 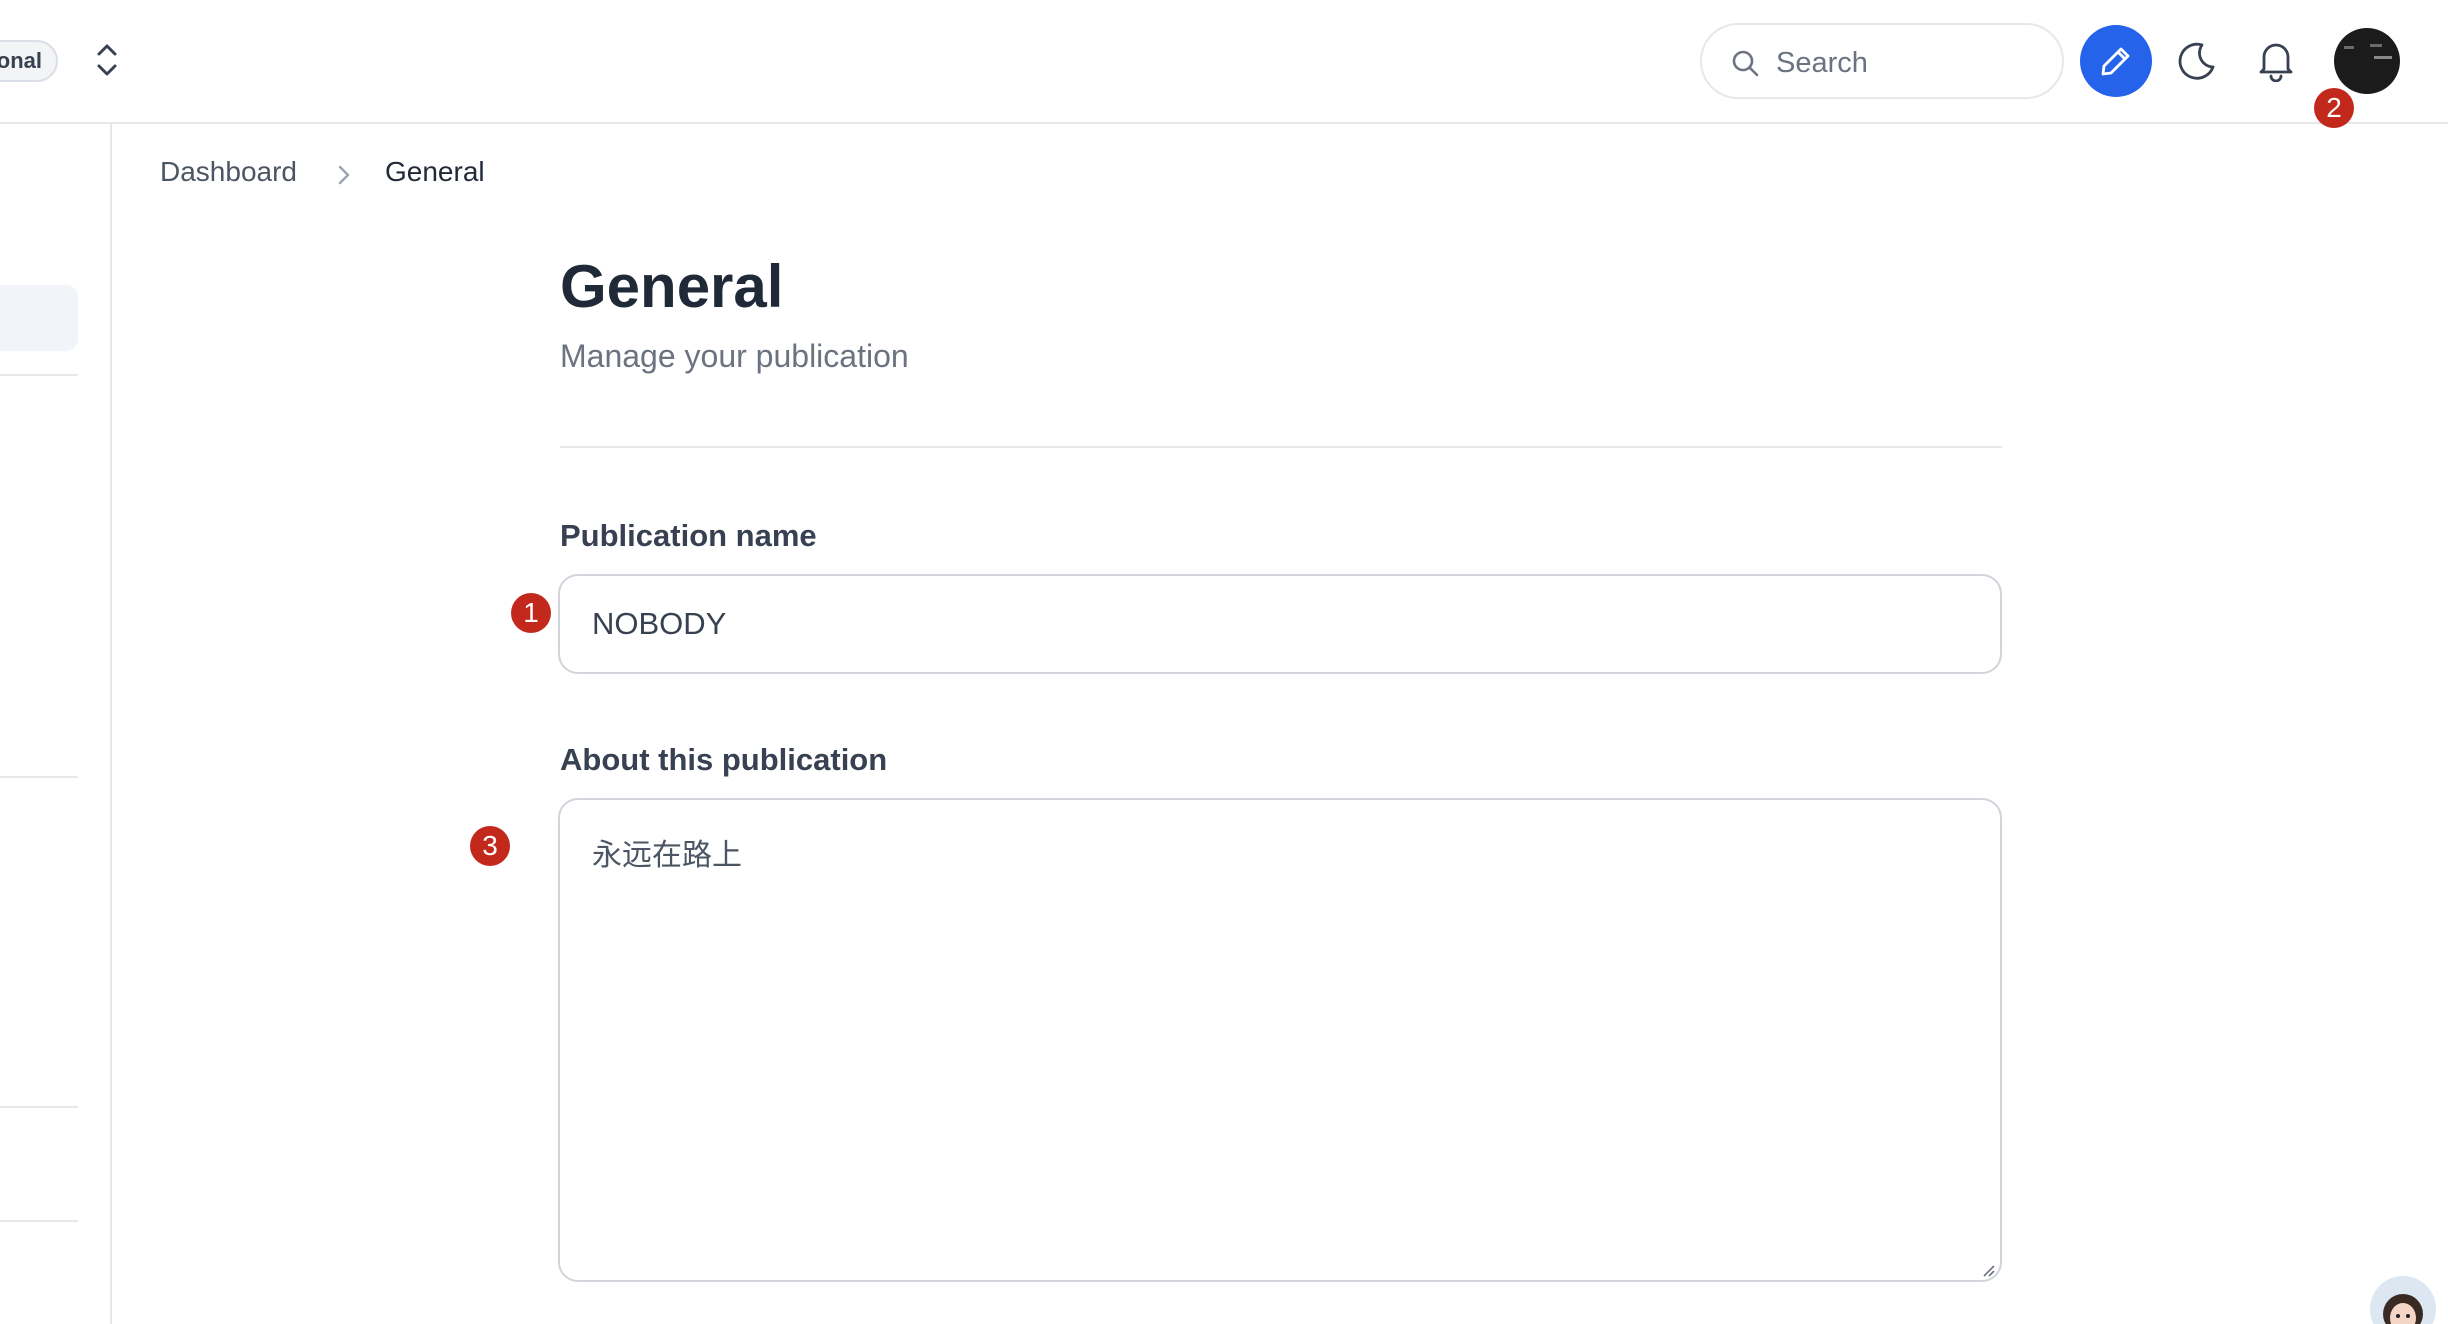 I want to click on search-input: Search, so click(x=1882, y=61).